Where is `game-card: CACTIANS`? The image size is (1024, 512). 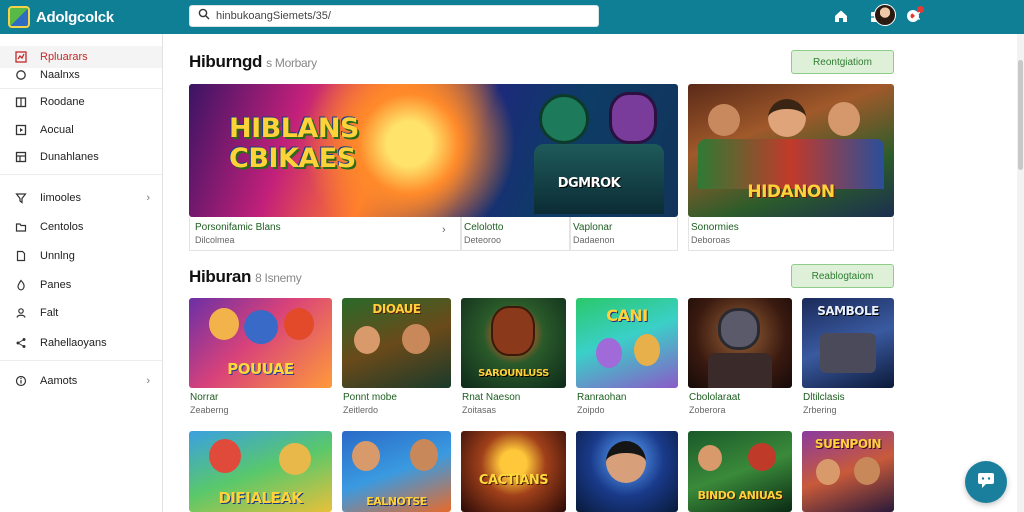 game-card: CACTIANS is located at coordinates (513, 471).